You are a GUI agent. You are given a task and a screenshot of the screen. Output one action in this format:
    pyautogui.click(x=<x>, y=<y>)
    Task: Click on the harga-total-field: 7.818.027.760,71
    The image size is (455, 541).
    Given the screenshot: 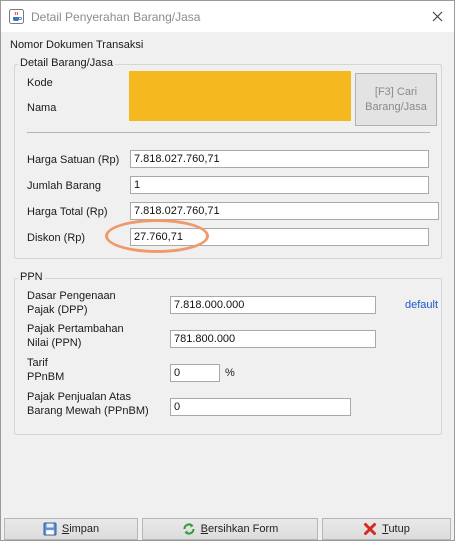 What is the action you would take?
    pyautogui.click(x=284, y=211)
    